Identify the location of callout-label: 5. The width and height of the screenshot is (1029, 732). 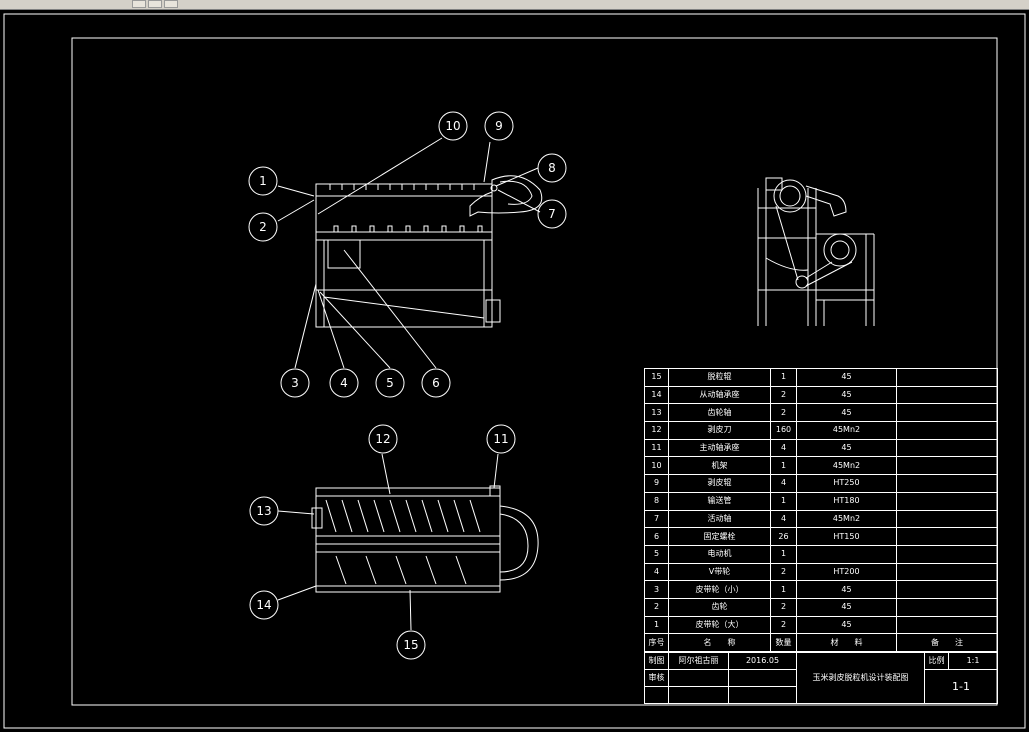
(390, 383).